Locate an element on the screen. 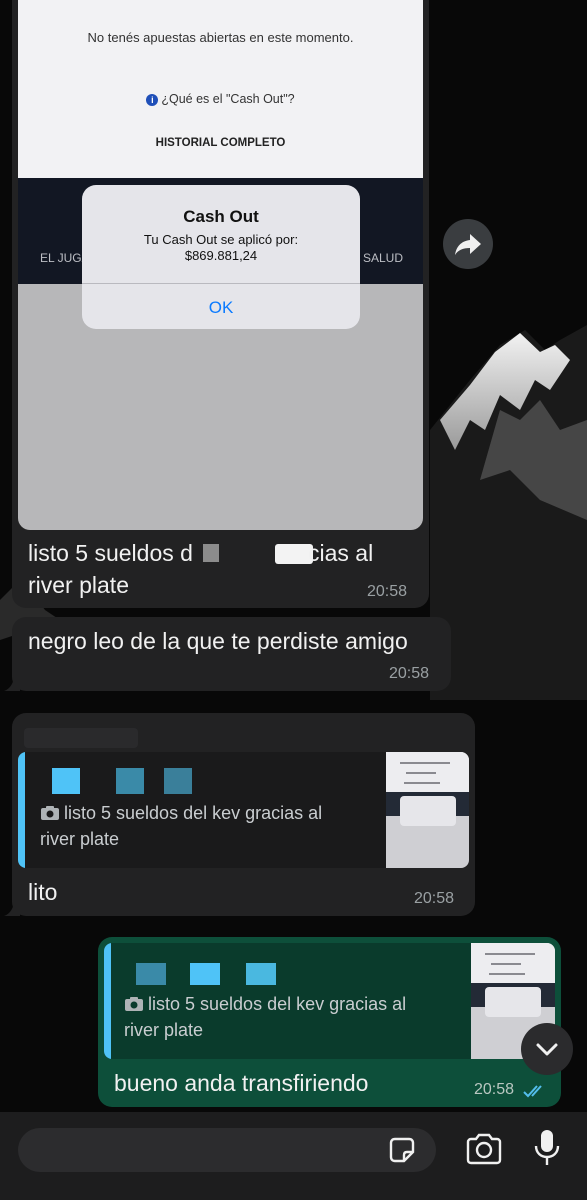 The width and height of the screenshot is (587, 1200). redaction-mark is located at coordinates (211, 553).